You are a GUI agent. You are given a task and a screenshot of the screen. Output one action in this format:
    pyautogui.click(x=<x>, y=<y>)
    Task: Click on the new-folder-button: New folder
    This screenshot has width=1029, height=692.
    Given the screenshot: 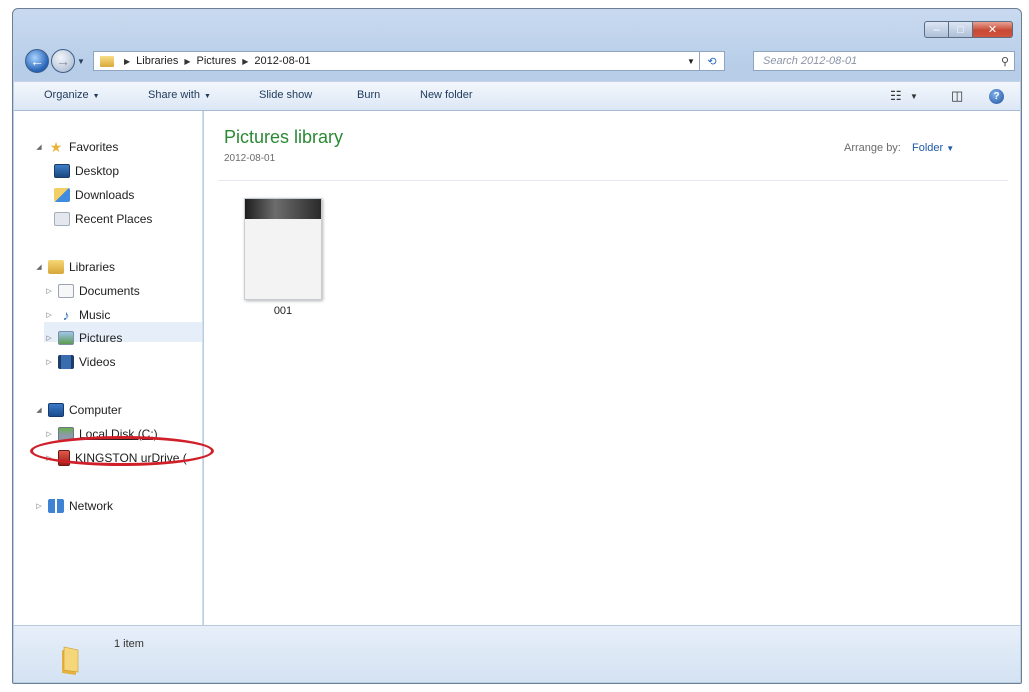 What is the action you would take?
    pyautogui.click(x=446, y=95)
    